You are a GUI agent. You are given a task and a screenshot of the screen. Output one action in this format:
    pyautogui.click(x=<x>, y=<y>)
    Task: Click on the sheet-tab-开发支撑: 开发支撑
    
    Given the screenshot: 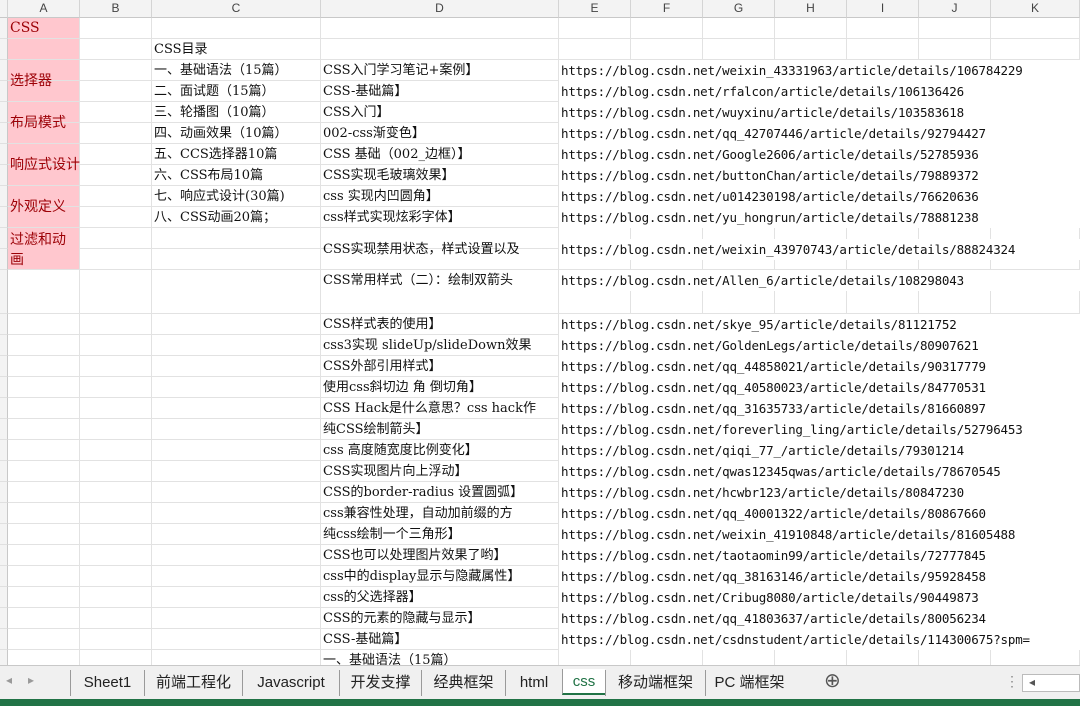 What is the action you would take?
    pyautogui.click(x=380, y=683)
    